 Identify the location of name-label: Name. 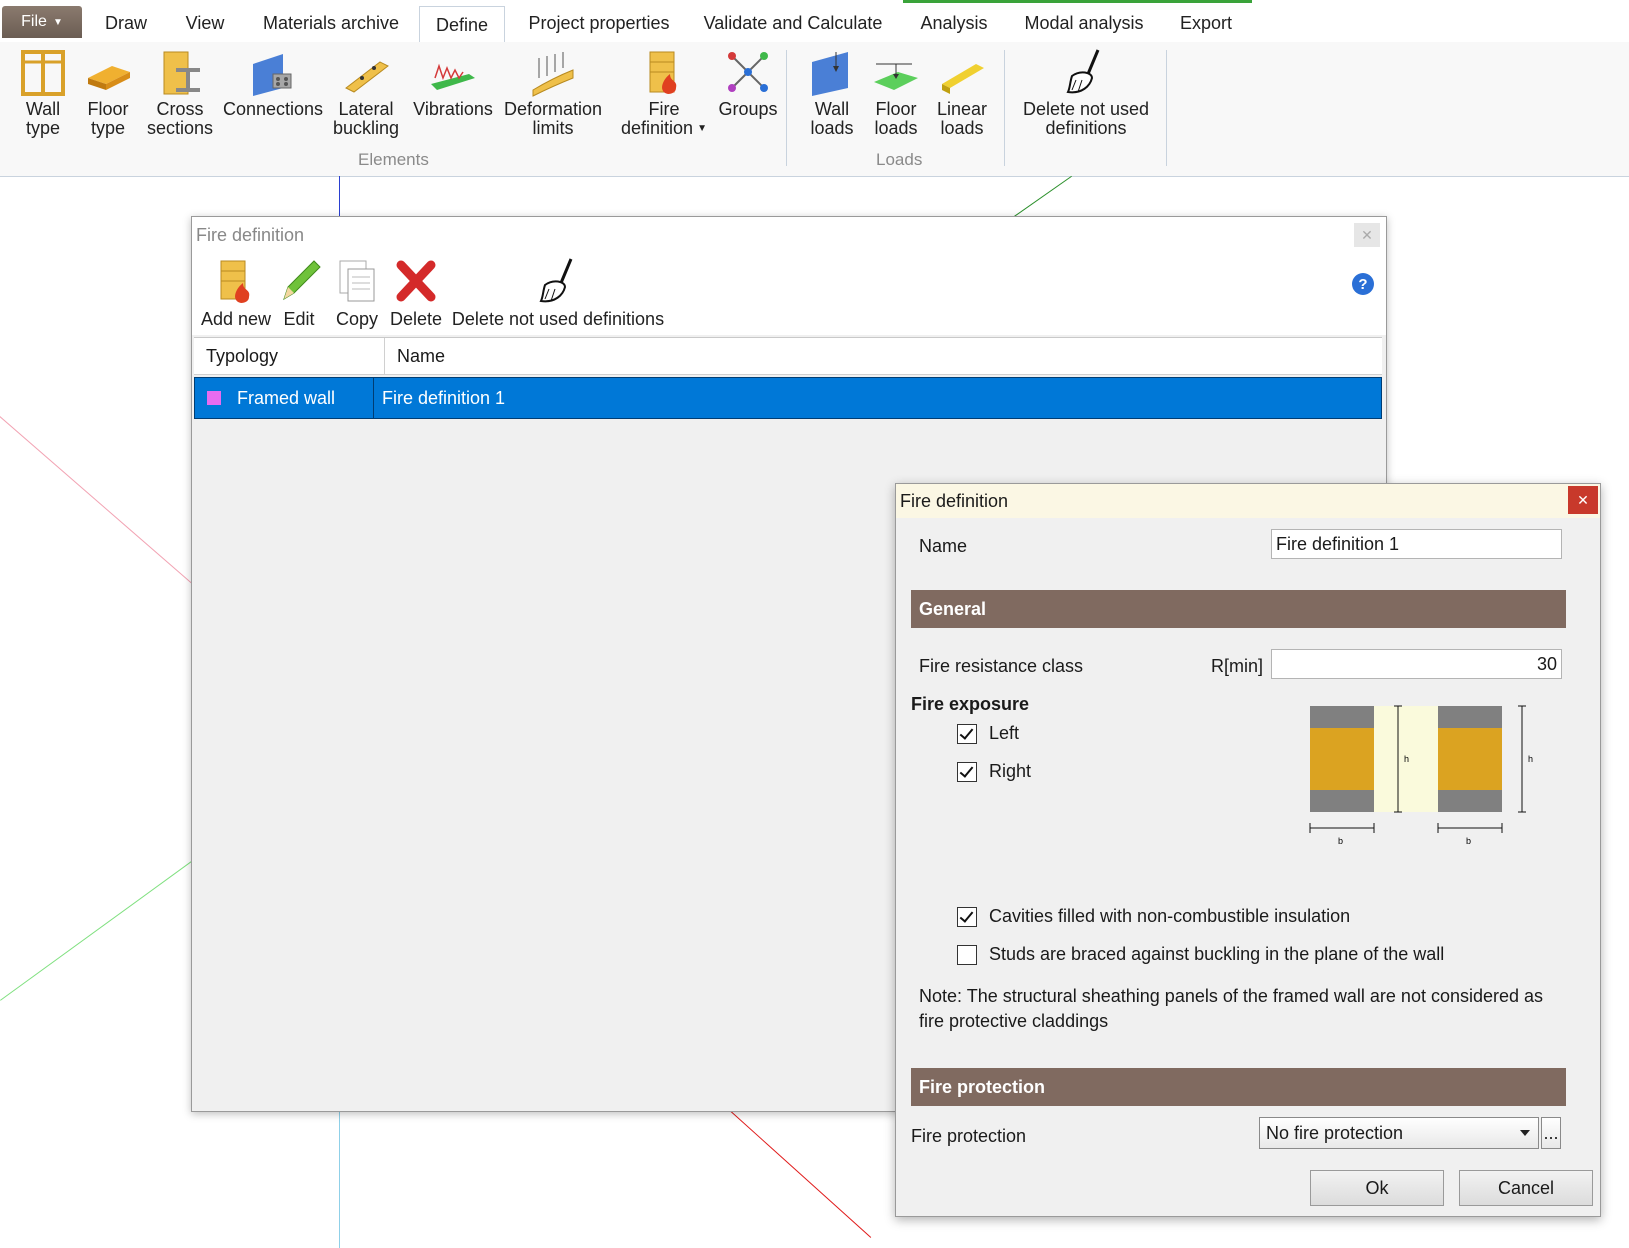
(943, 546).